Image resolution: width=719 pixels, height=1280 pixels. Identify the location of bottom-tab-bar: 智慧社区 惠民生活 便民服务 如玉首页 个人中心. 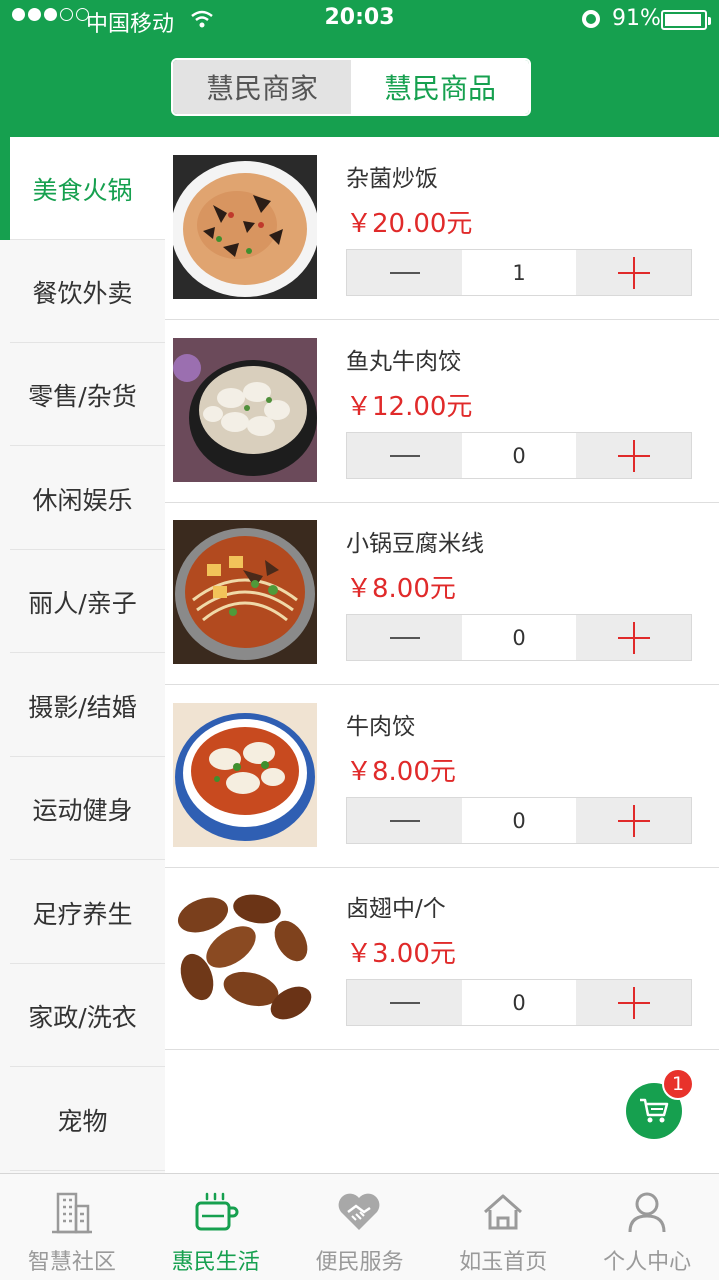
(359, 1226).